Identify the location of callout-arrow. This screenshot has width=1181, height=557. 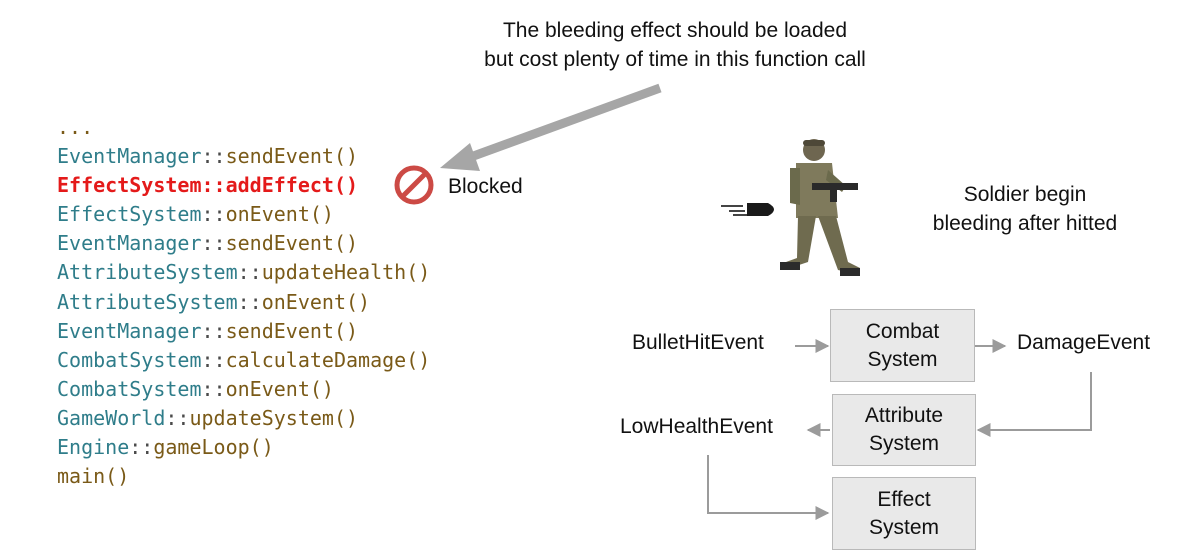
(551, 127).